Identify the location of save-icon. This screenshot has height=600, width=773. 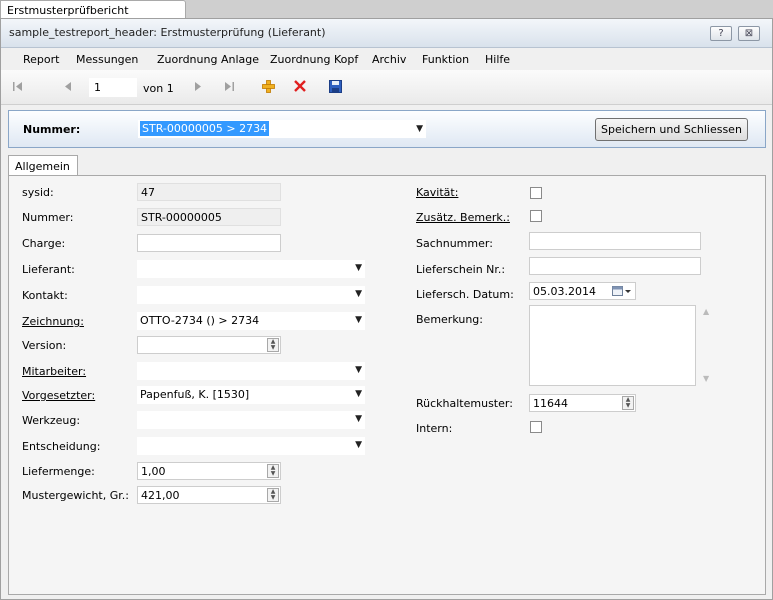
(335, 86).